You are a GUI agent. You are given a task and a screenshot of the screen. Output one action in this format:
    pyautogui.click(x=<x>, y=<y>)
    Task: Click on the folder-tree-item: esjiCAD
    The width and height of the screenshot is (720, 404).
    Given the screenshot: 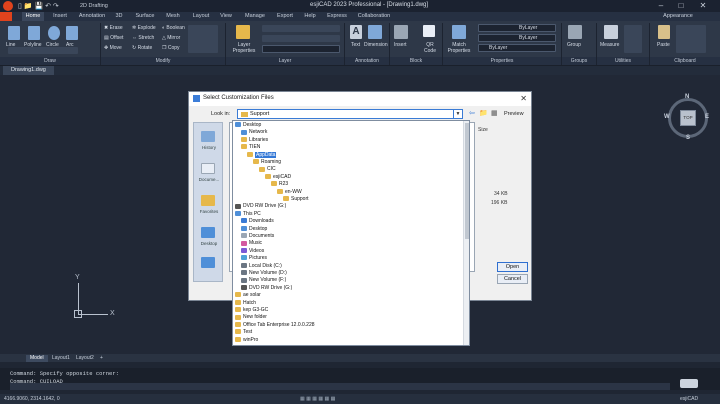 What is the action you would take?
    pyautogui.click(x=278, y=177)
    